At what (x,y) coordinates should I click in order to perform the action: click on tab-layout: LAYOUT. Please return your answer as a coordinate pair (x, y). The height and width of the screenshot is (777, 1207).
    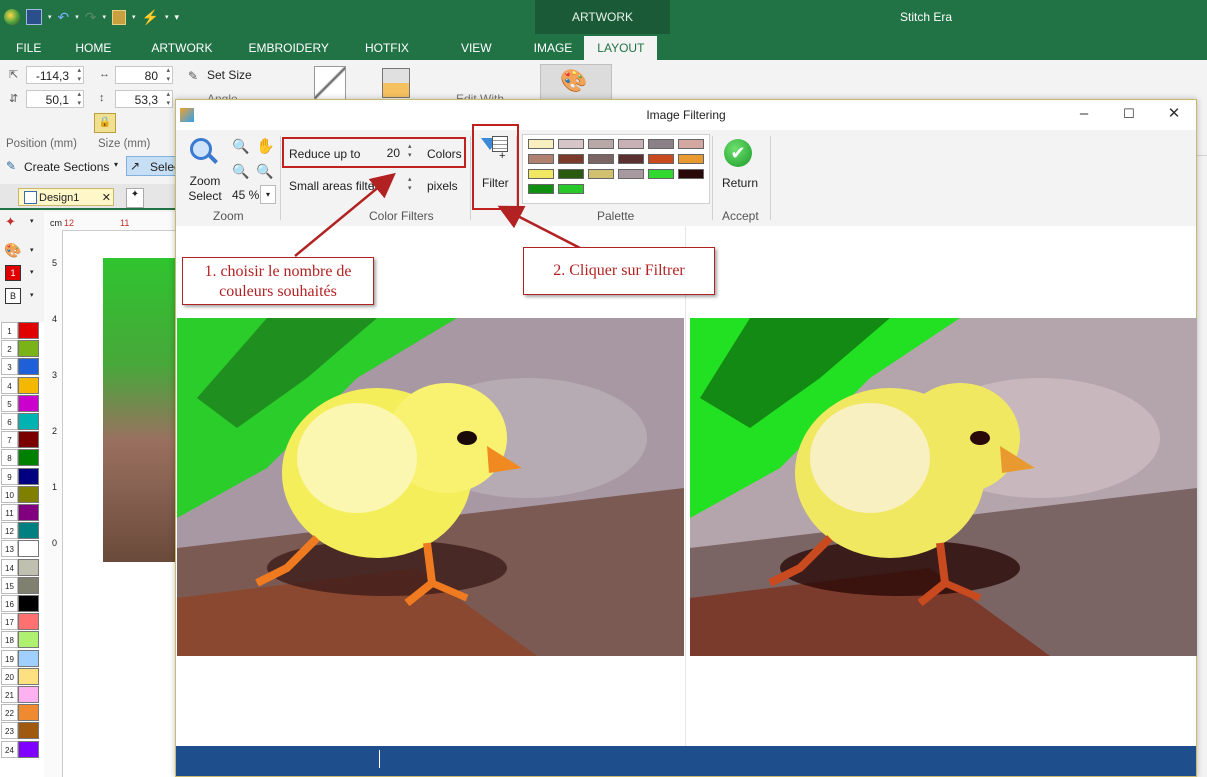
    Looking at the image, I should click on (621, 48).